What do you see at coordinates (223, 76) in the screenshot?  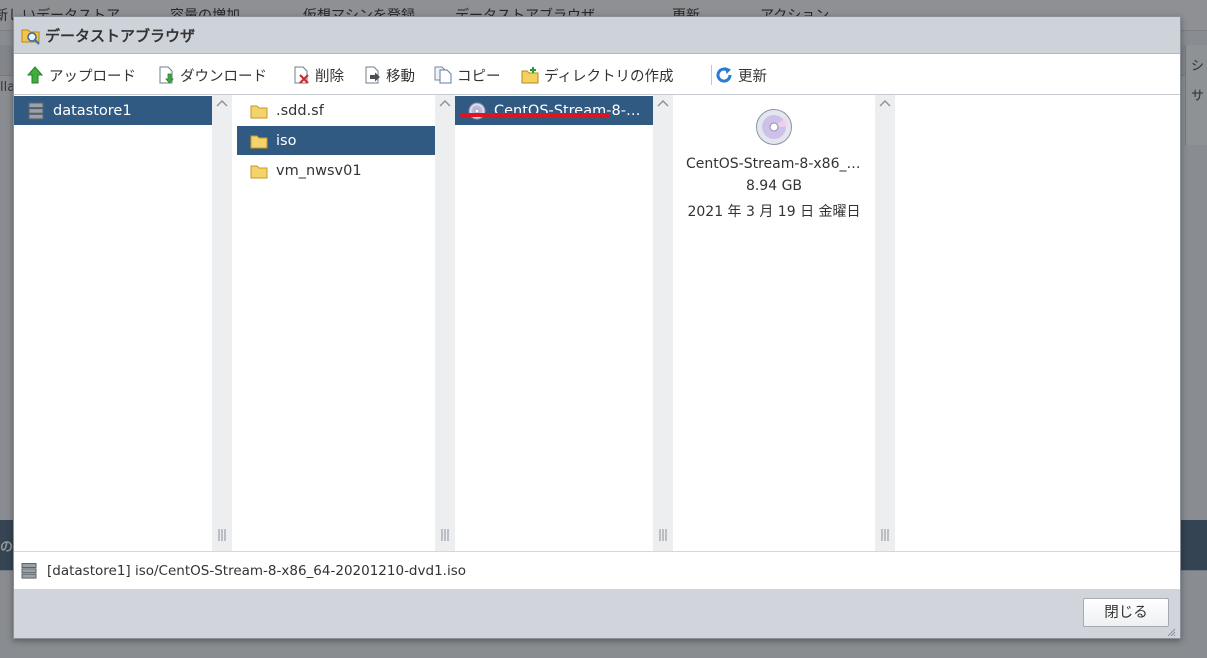 I see `download-label: ダウンロード` at bounding box center [223, 76].